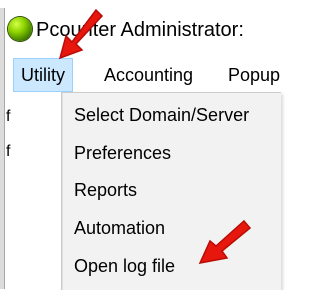 Image resolution: width=320 pixels, height=290 pixels. I want to click on window-title: Pcounter Administrator:, so click(140, 30).